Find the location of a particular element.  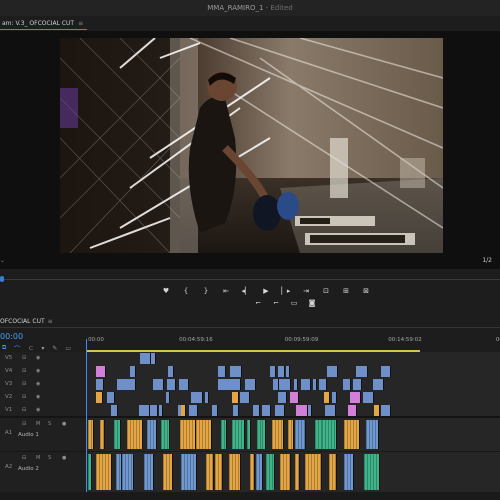

lift-button: ⌐ is located at coordinates (258, 303).